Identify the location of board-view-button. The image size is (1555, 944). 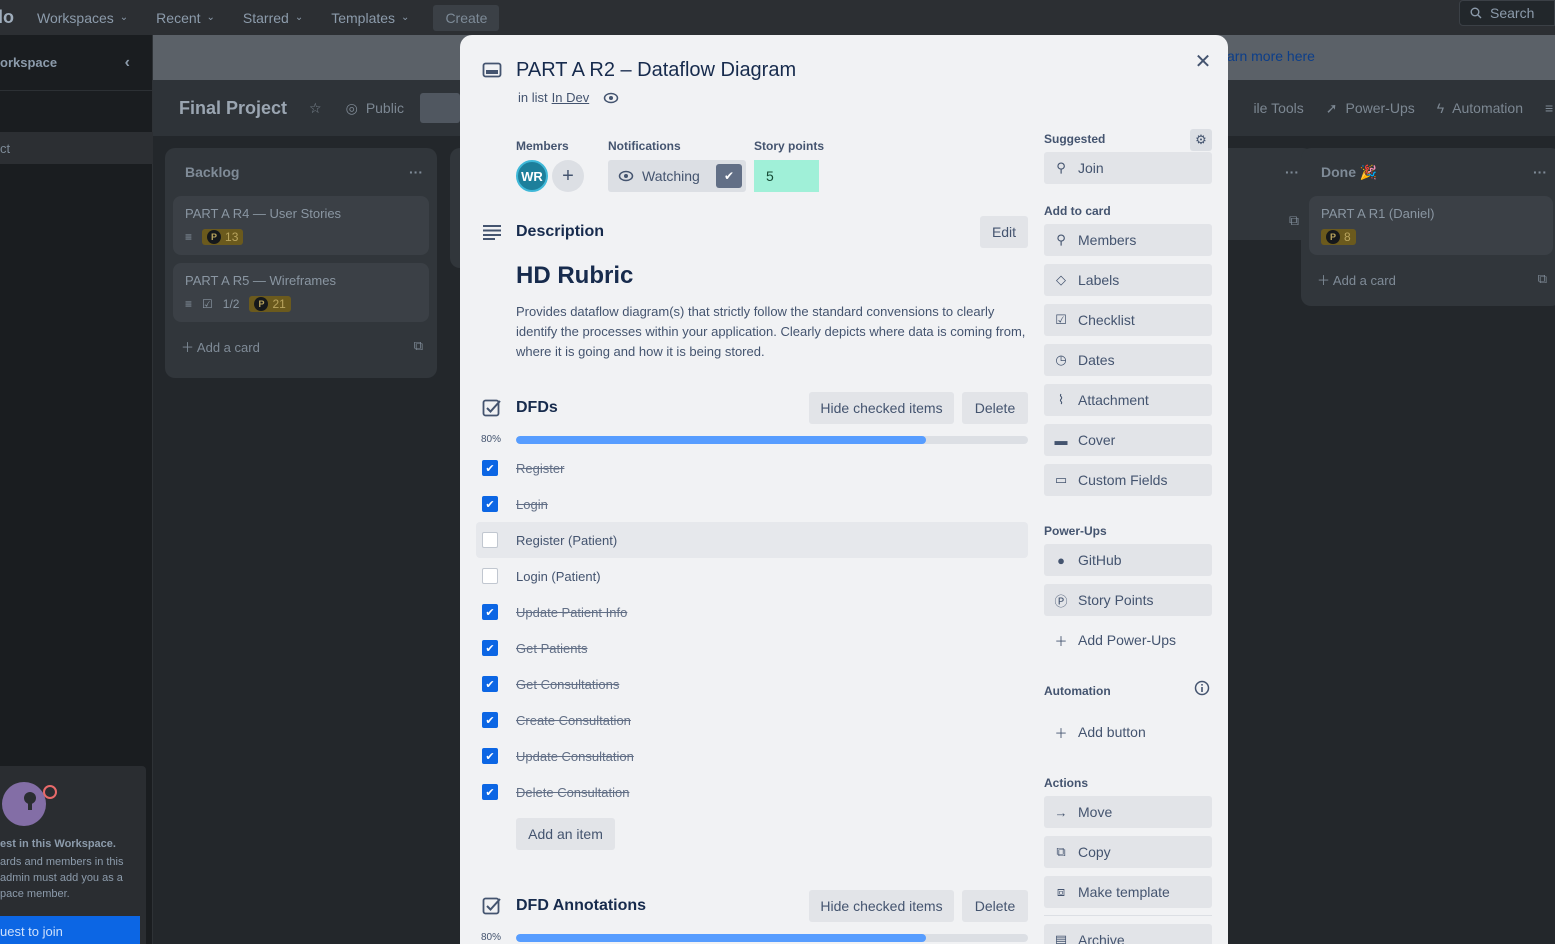
(439, 108).